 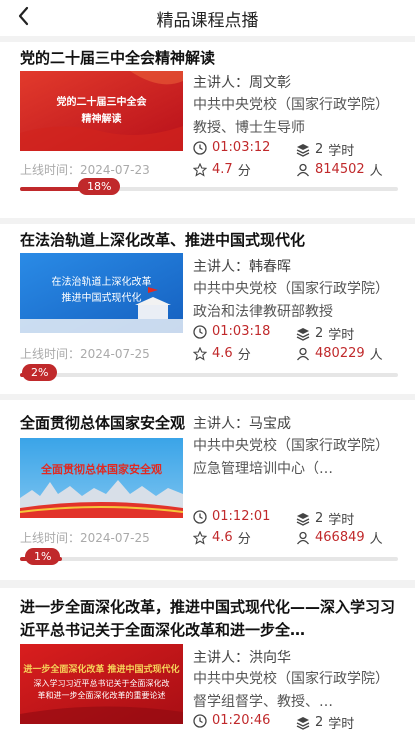 I want to click on progress-bar: 18%, so click(x=209, y=186).